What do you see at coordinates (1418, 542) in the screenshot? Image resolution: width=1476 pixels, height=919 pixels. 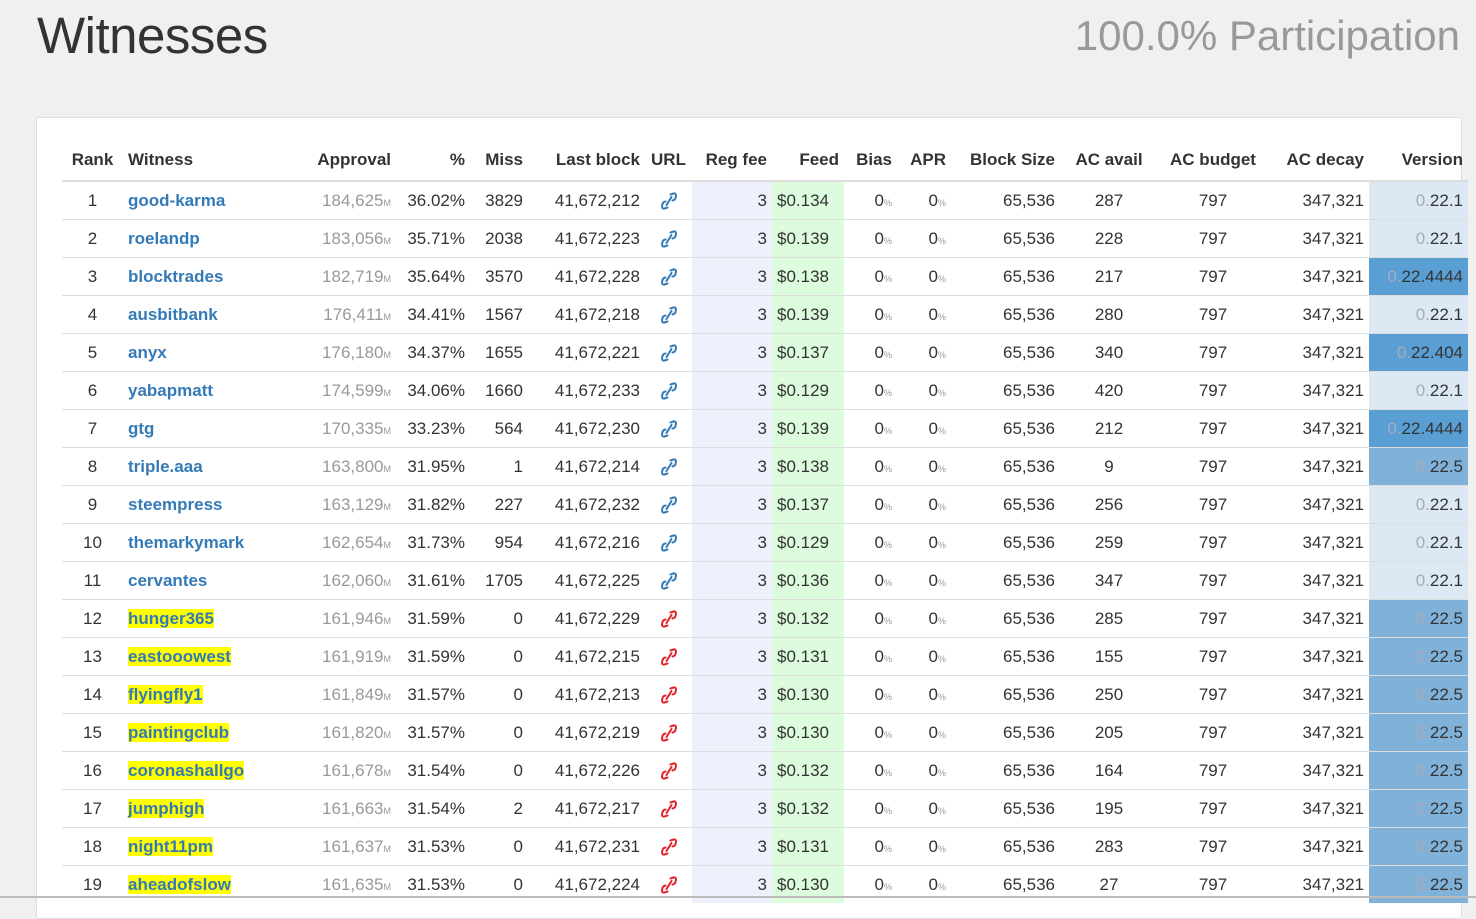 I see `version-cell: 0.22.1` at bounding box center [1418, 542].